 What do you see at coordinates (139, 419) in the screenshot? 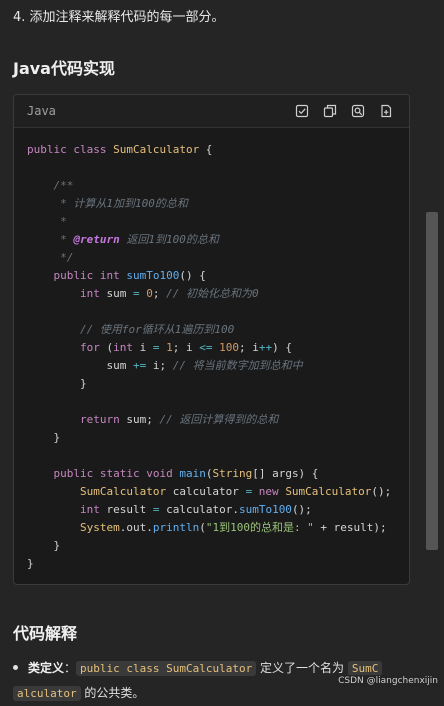
I see `code-token: sum;` at bounding box center [139, 419].